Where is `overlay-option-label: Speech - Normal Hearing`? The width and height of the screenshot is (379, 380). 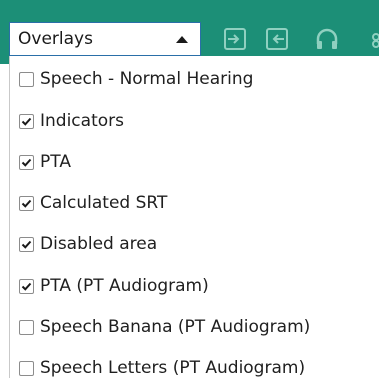
overlay-option-label: Speech - Normal Hearing is located at coordinates (147, 79).